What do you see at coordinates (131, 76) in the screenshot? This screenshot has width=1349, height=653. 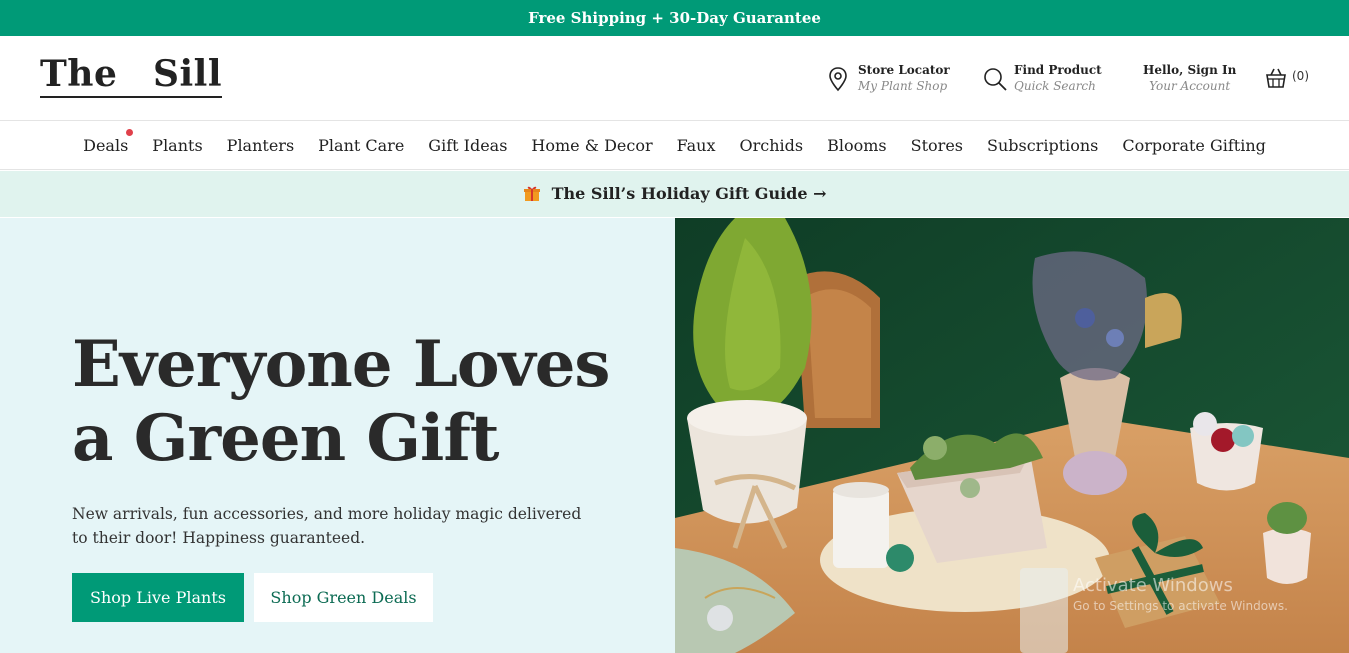 I see `site-logo: The Sill` at bounding box center [131, 76].